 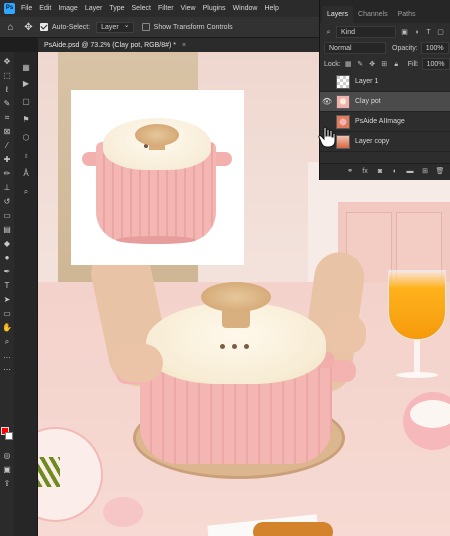 I want to click on fx-icon: fx, so click(x=365, y=172).